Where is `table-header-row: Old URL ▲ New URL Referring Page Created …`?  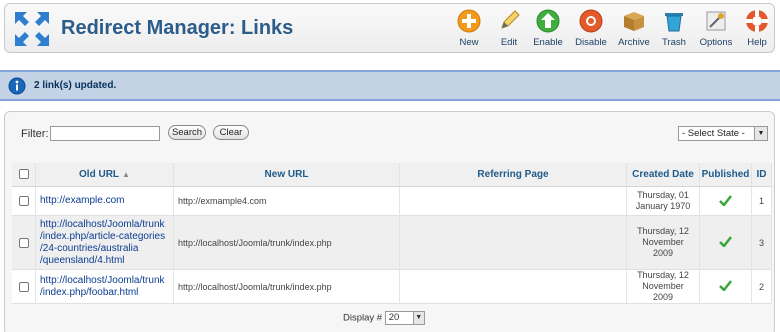 table-header-row: Old URL ▲ New URL Referring Page Created … is located at coordinates (392, 175).